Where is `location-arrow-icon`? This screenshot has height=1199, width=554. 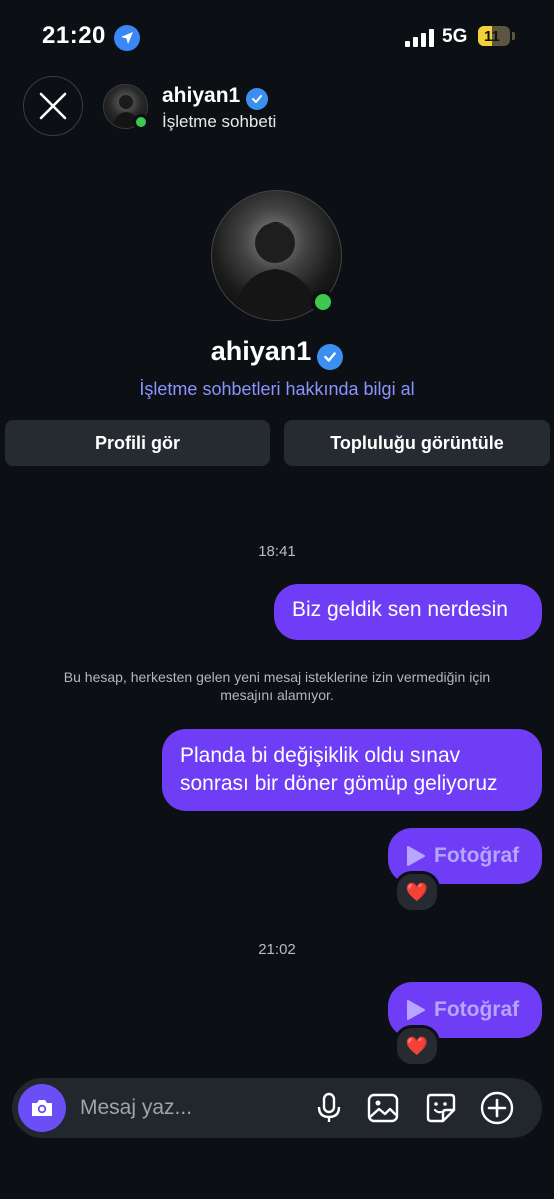 location-arrow-icon is located at coordinates (127, 38).